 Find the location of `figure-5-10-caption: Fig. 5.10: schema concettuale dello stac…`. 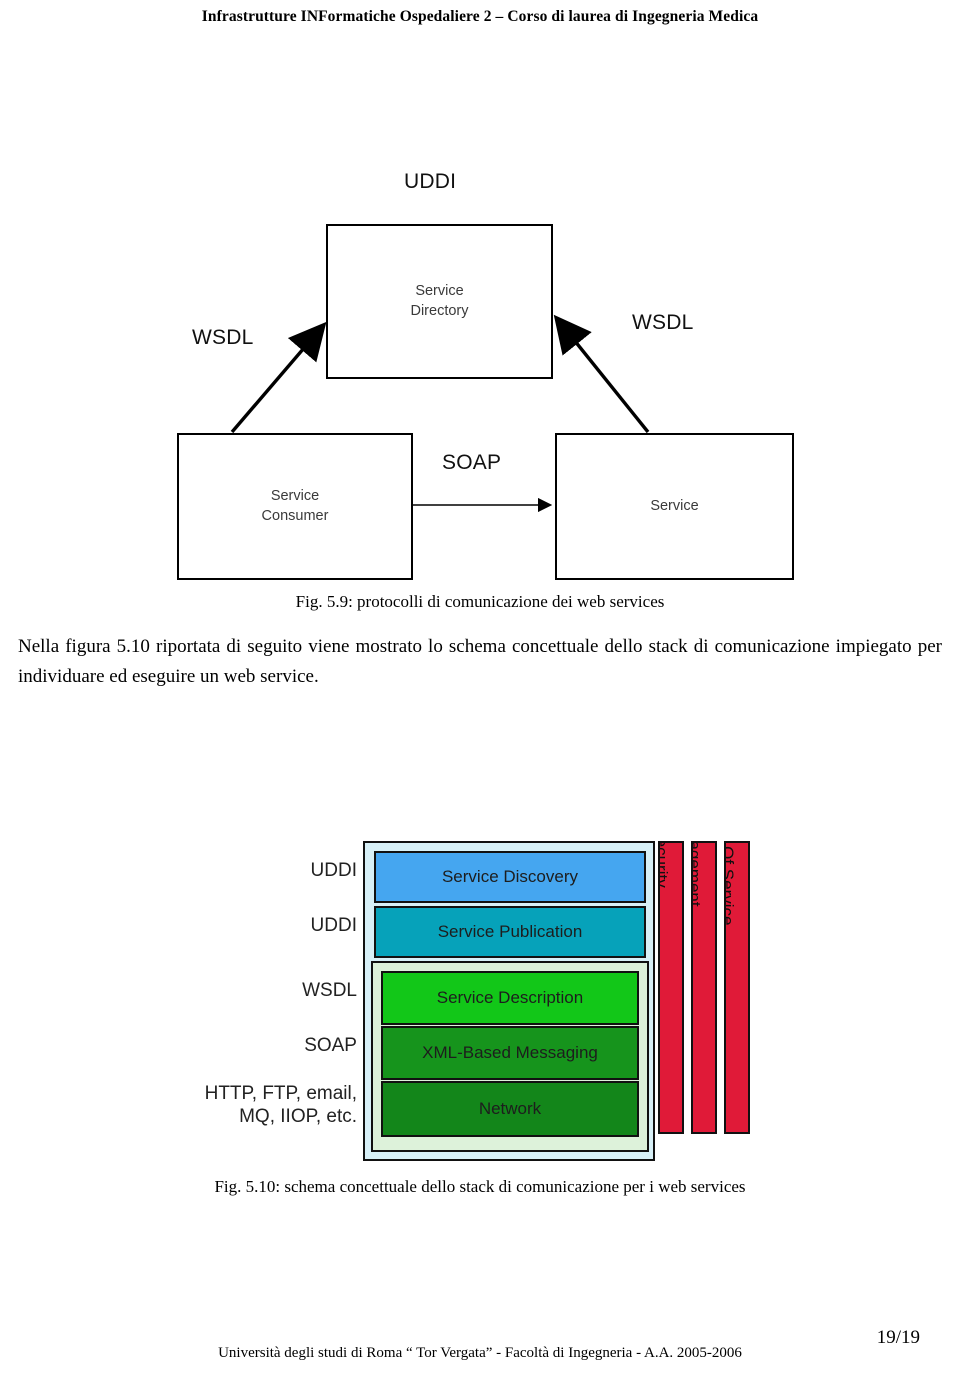

figure-5-10-caption: Fig. 5.10: schema concettuale dello stac… is located at coordinates (480, 1186).